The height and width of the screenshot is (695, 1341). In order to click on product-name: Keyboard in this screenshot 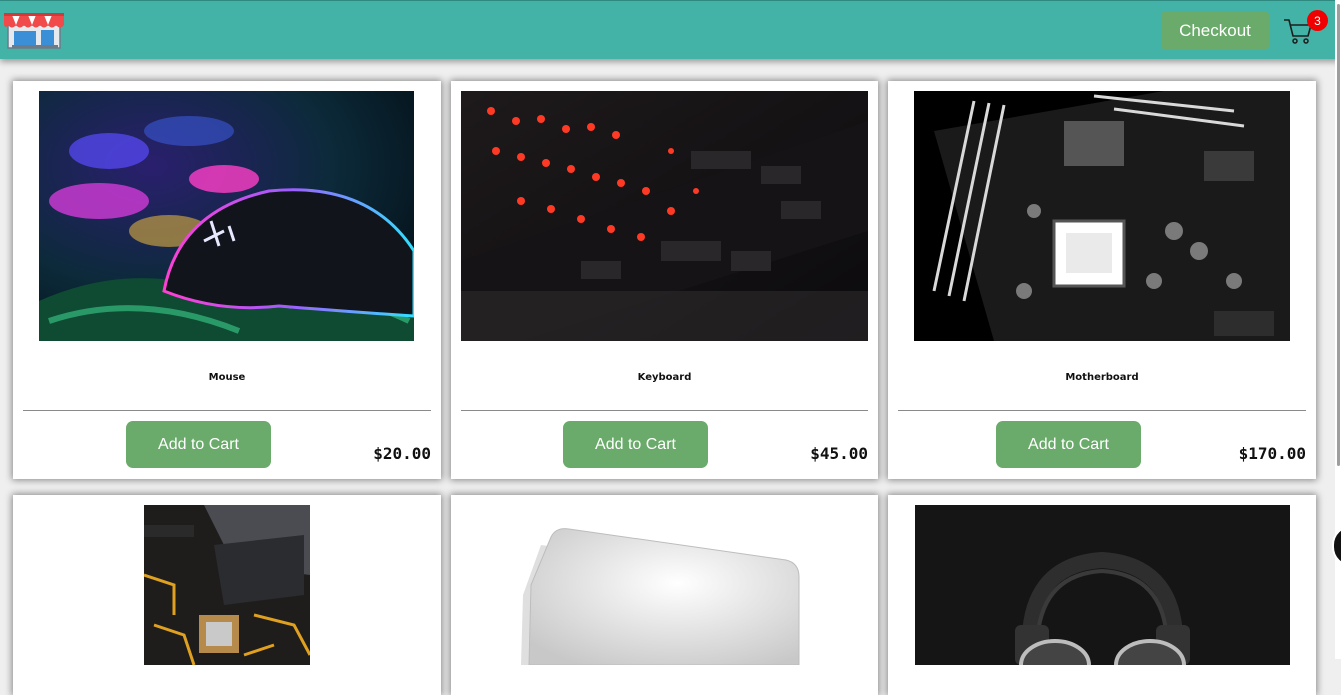, I will do `click(664, 377)`.